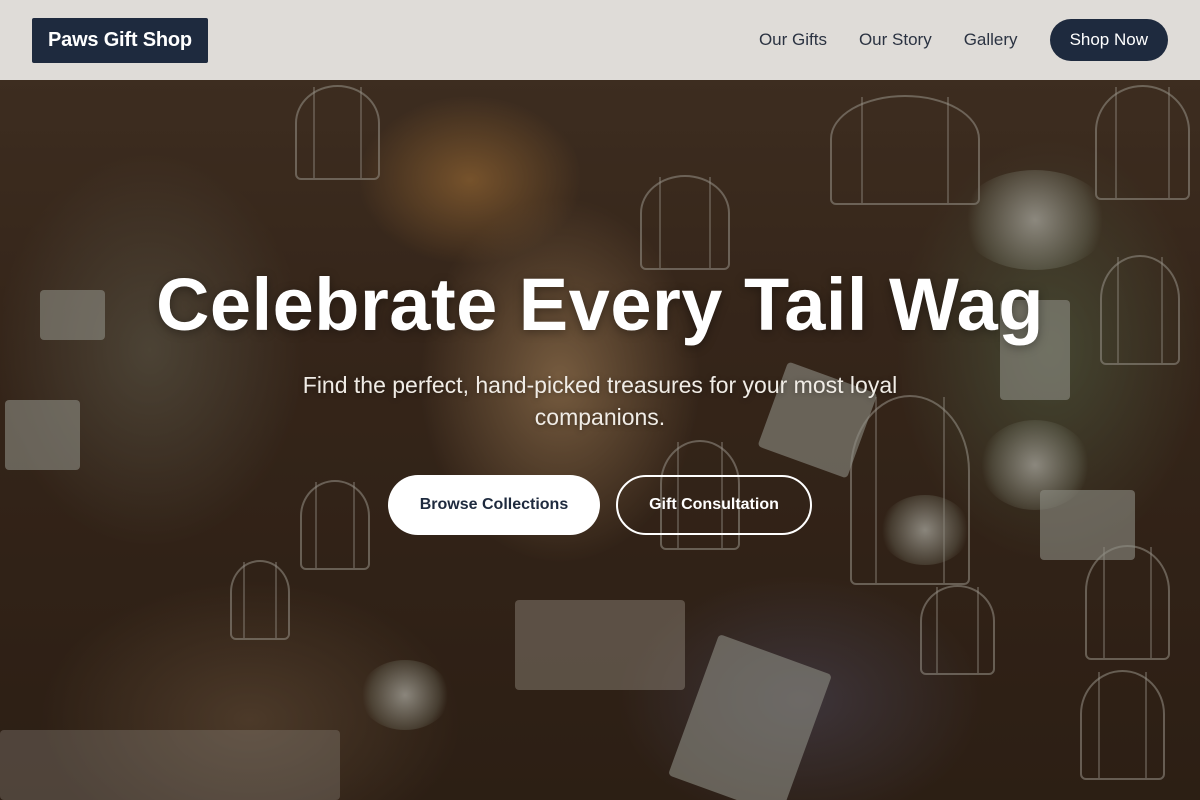 The width and height of the screenshot is (1200, 800). Describe the element at coordinates (1108, 40) in the screenshot. I see `shop-now-button: Shop Now` at that location.